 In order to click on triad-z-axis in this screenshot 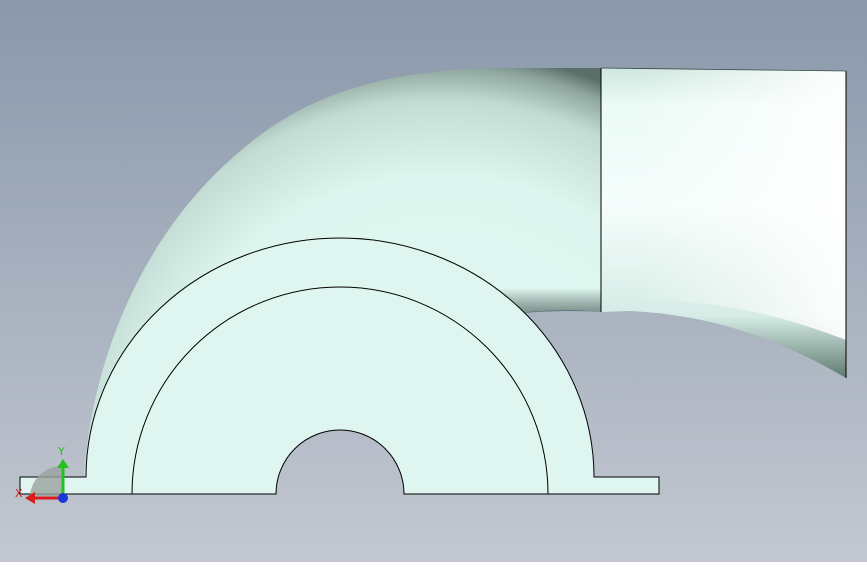, I will do `click(63, 498)`.